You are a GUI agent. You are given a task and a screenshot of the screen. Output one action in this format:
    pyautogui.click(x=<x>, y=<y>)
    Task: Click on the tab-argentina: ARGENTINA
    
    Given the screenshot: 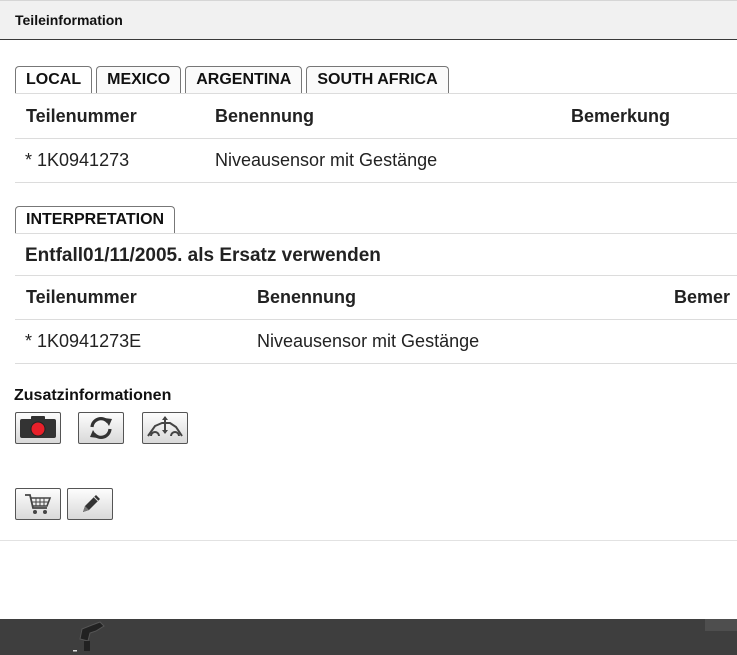 What is the action you would take?
    pyautogui.click(x=244, y=79)
    